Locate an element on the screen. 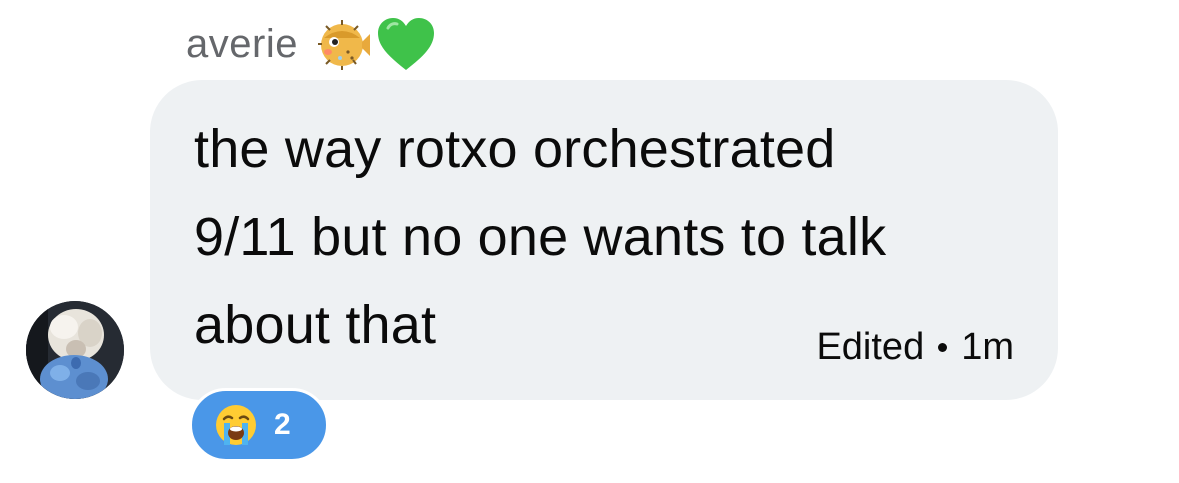 The width and height of the screenshot is (1179, 483). message-meta: Edited 1m is located at coordinates (915, 347).